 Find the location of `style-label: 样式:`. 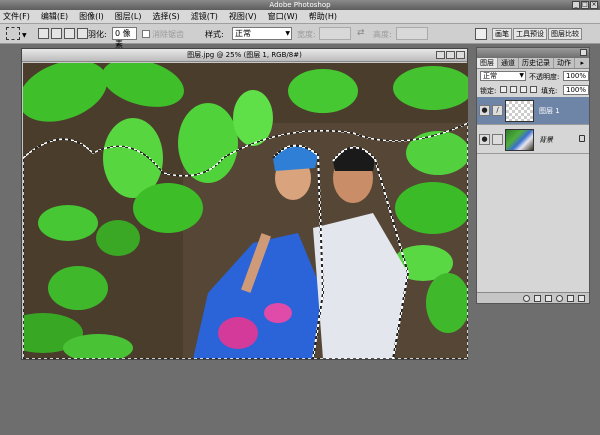

style-label: 样式: is located at coordinates (214, 34).